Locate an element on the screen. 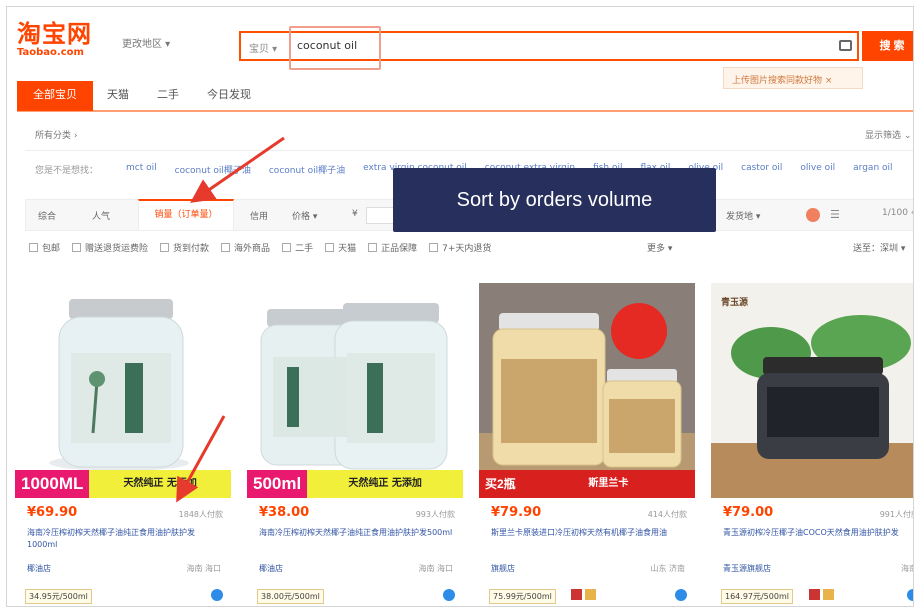 The image size is (920, 613). ship-from-dropdown: 发货地 ▾ is located at coordinates (743, 215).